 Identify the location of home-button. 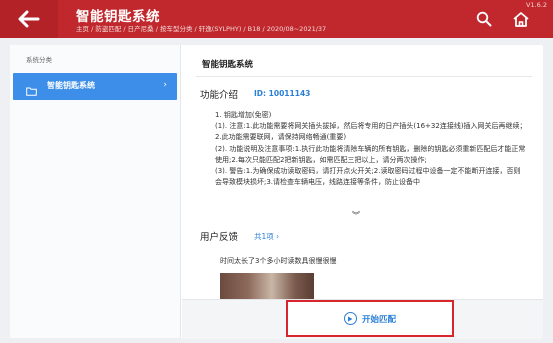
(521, 19).